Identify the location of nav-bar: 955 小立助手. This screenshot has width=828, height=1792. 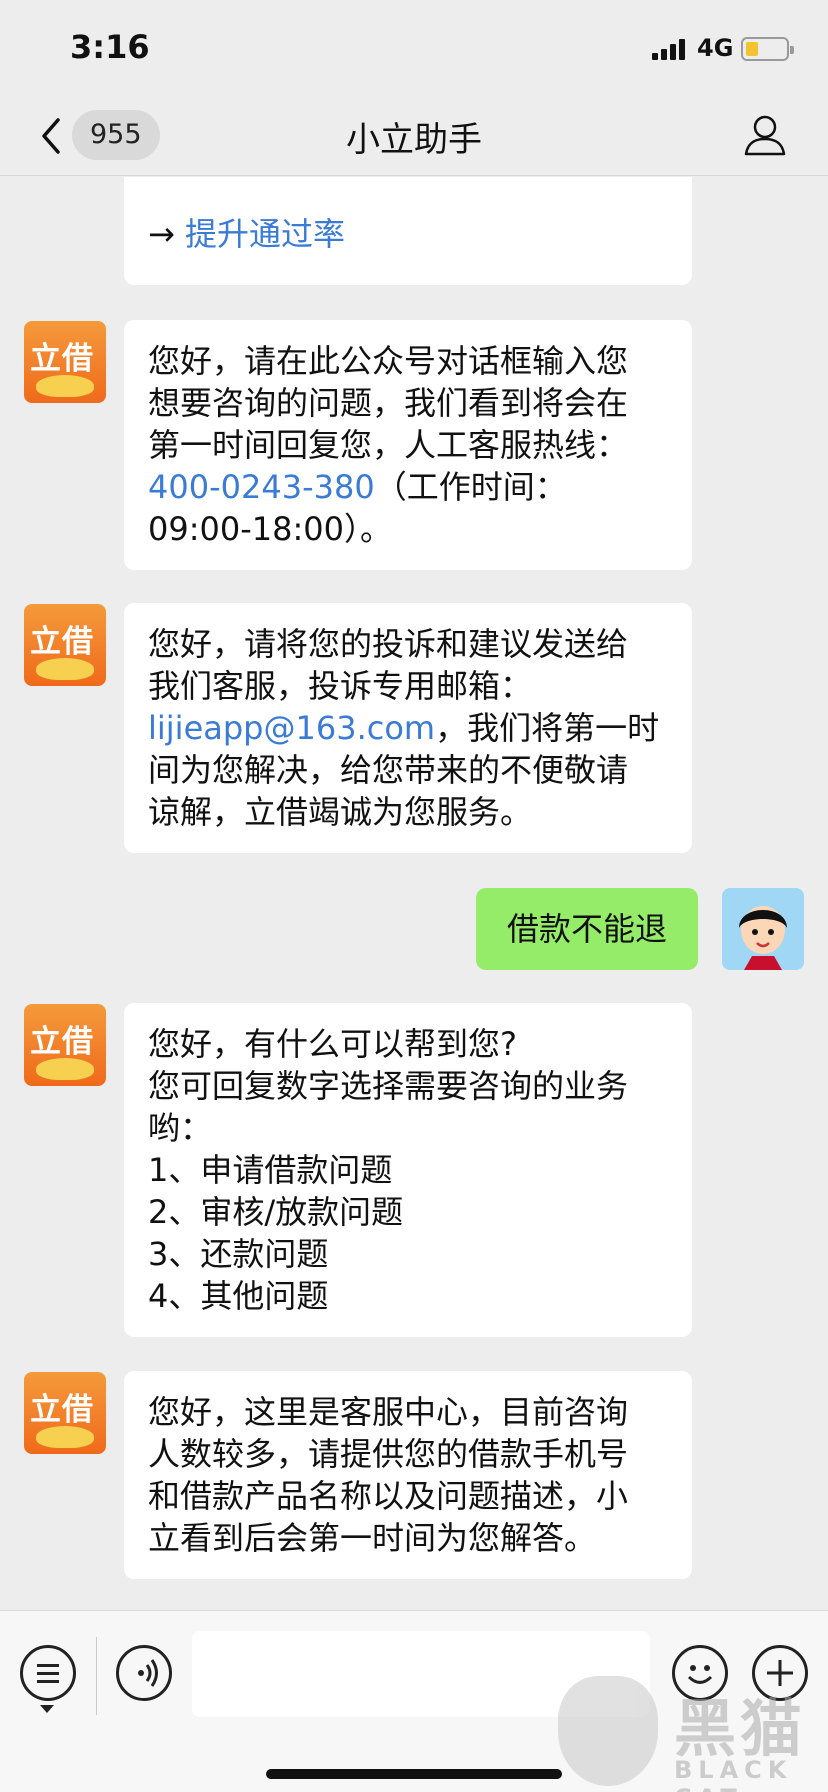
(414, 136).